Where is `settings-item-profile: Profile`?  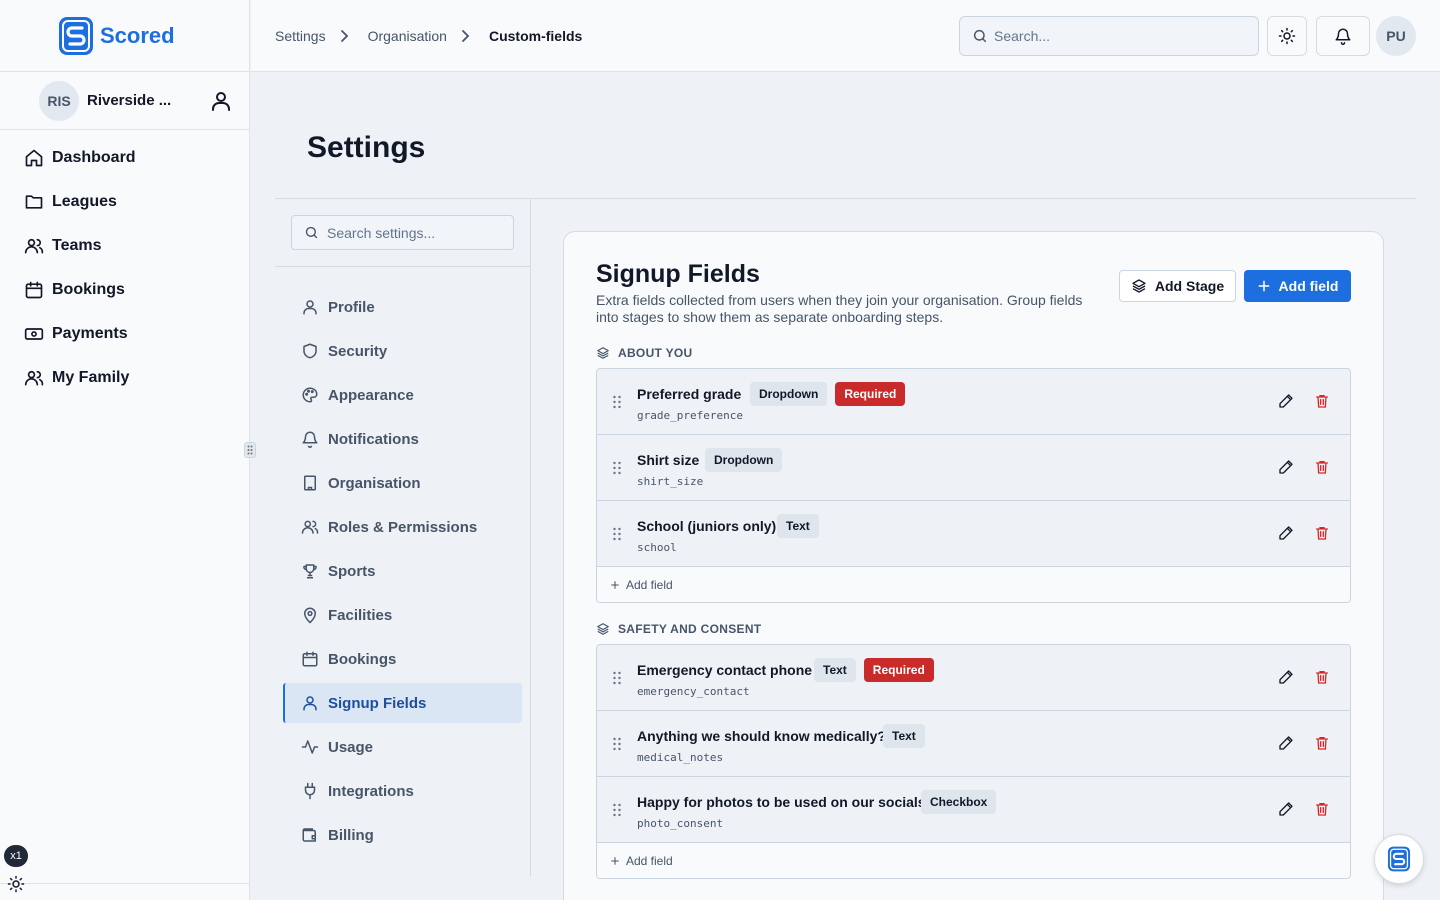 settings-item-profile: Profile is located at coordinates (402, 307).